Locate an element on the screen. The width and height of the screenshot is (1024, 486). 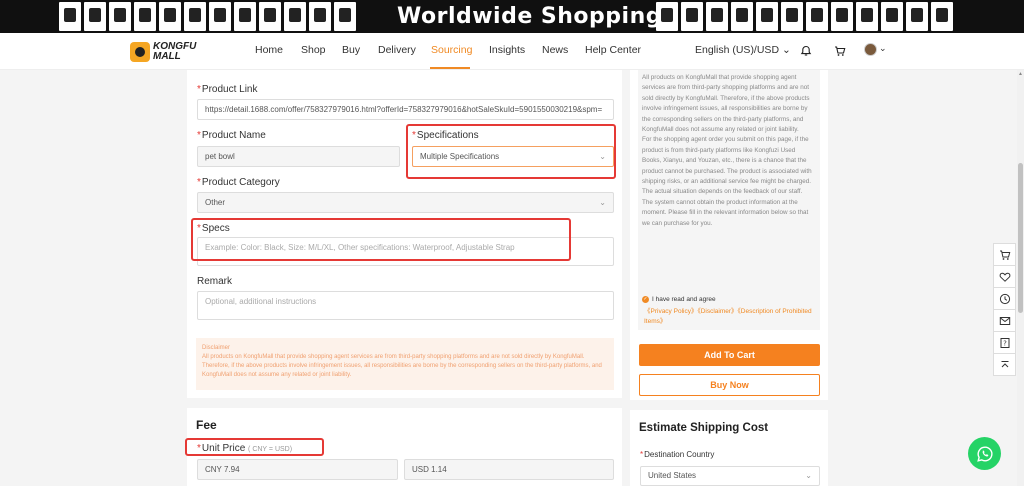
promo-banner: Worldwide Shopping is located at coordinates (512, 16).